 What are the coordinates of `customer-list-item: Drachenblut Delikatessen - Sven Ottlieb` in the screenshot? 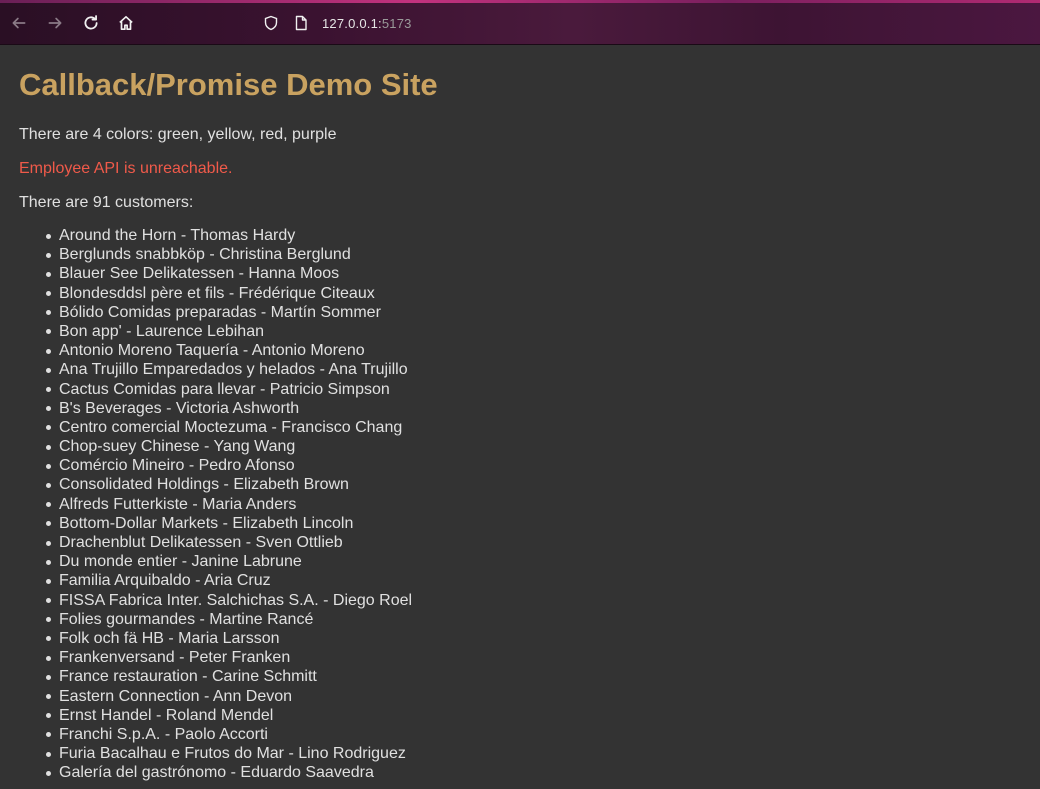 It's located at (228, 542).